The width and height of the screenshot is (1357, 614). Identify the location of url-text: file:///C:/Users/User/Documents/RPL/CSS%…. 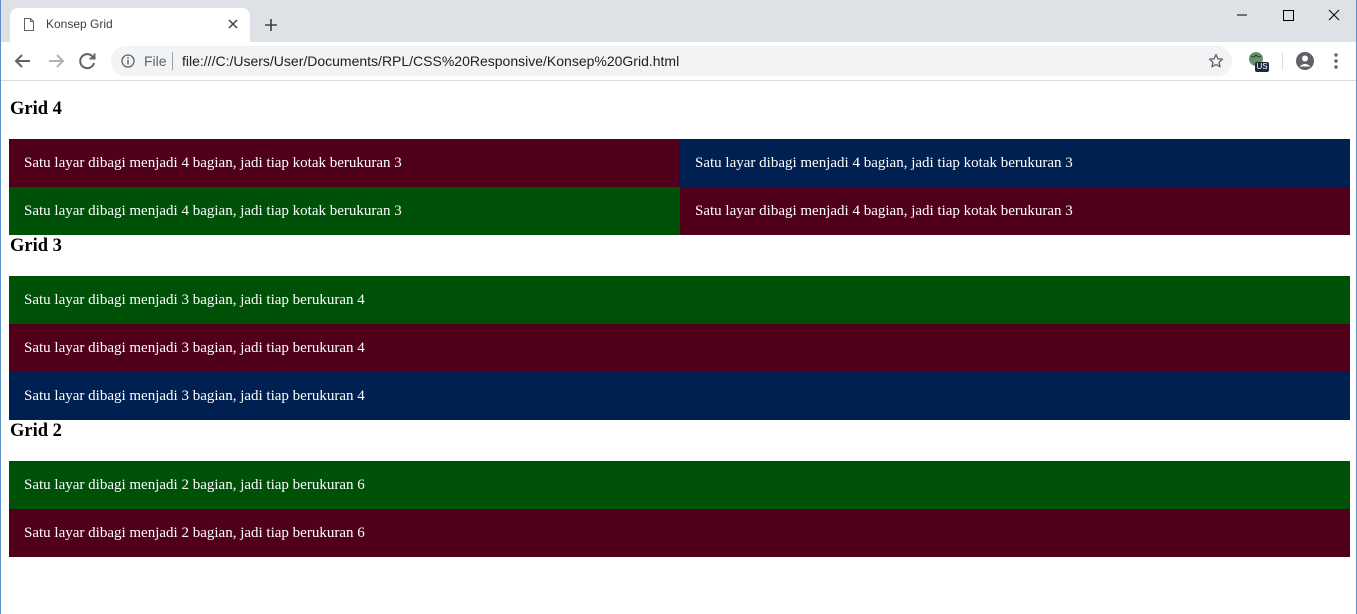
(430, 61).